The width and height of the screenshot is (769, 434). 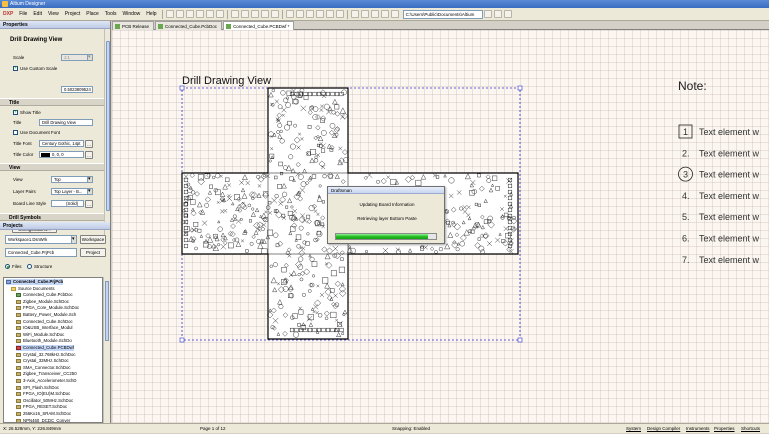 I want to click on workspace-dropdown: Workspace1.DsnWrk, so click(x=41, y=239).